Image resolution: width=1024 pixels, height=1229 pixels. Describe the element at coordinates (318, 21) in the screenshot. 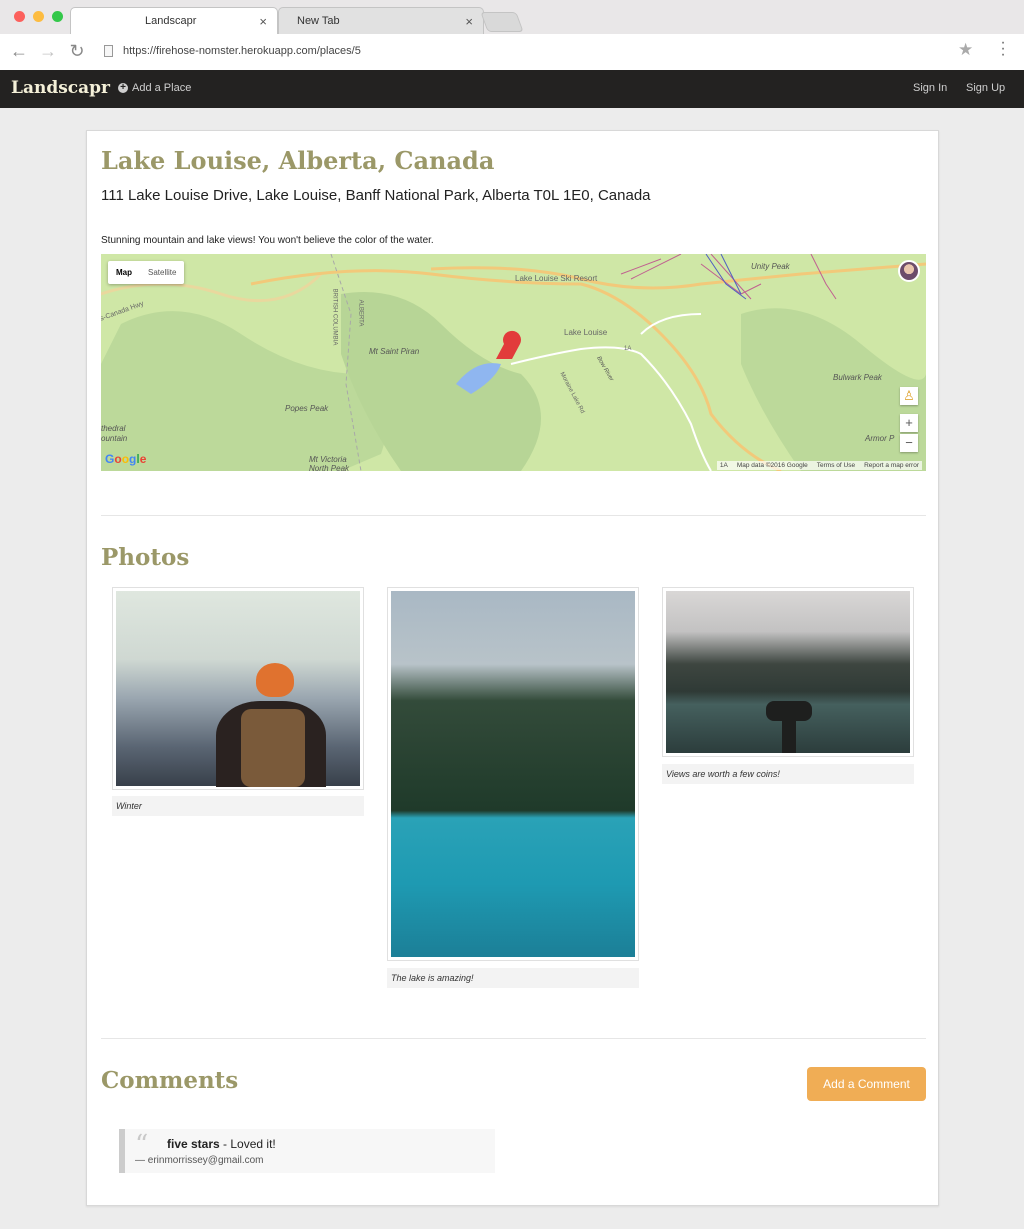

I see `tab-title: New Tab` at that location.